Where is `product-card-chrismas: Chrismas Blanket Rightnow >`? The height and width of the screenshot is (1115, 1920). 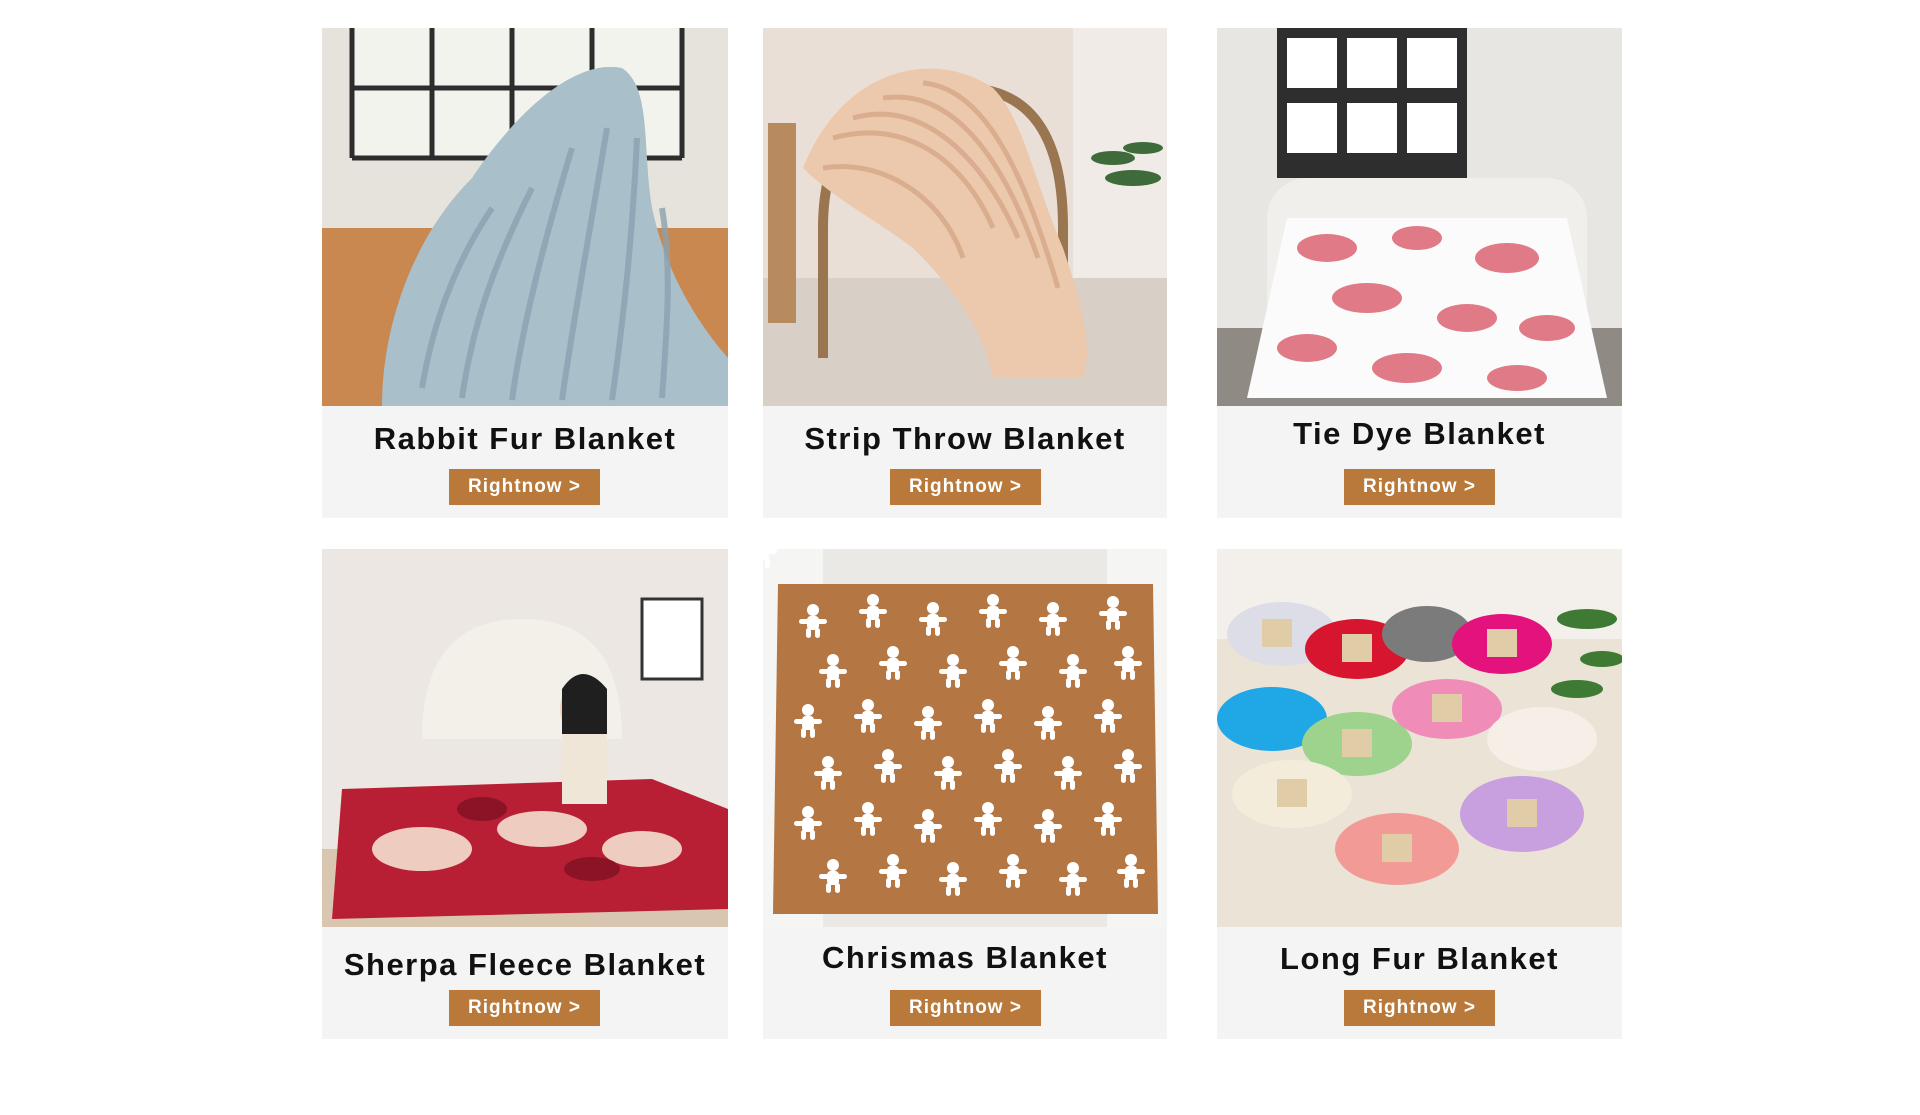 product-card-chrismas: Chrismas Blanket Rightnow > is located at coordinates (965, 794).